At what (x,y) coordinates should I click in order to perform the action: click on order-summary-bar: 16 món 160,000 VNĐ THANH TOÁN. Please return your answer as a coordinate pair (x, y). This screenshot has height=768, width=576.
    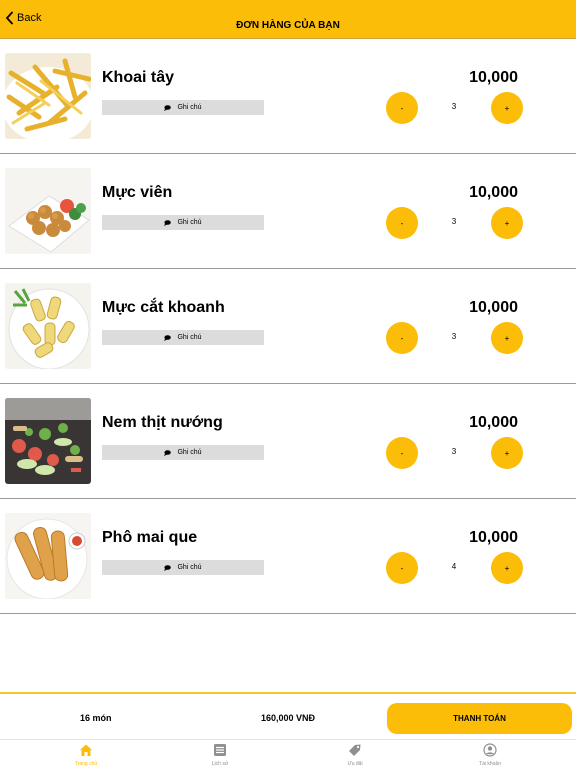
    Looking at the image, I should click on (288, 715).